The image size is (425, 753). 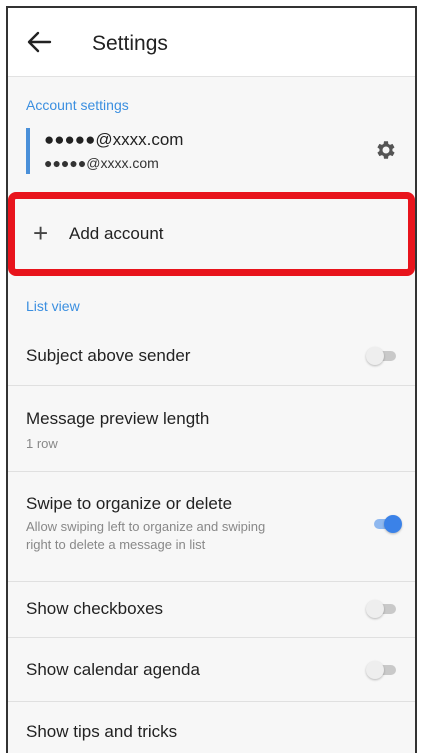 I want to click on setting-show-checkboxes: Show checkboxes, so click(x=211, y=610).